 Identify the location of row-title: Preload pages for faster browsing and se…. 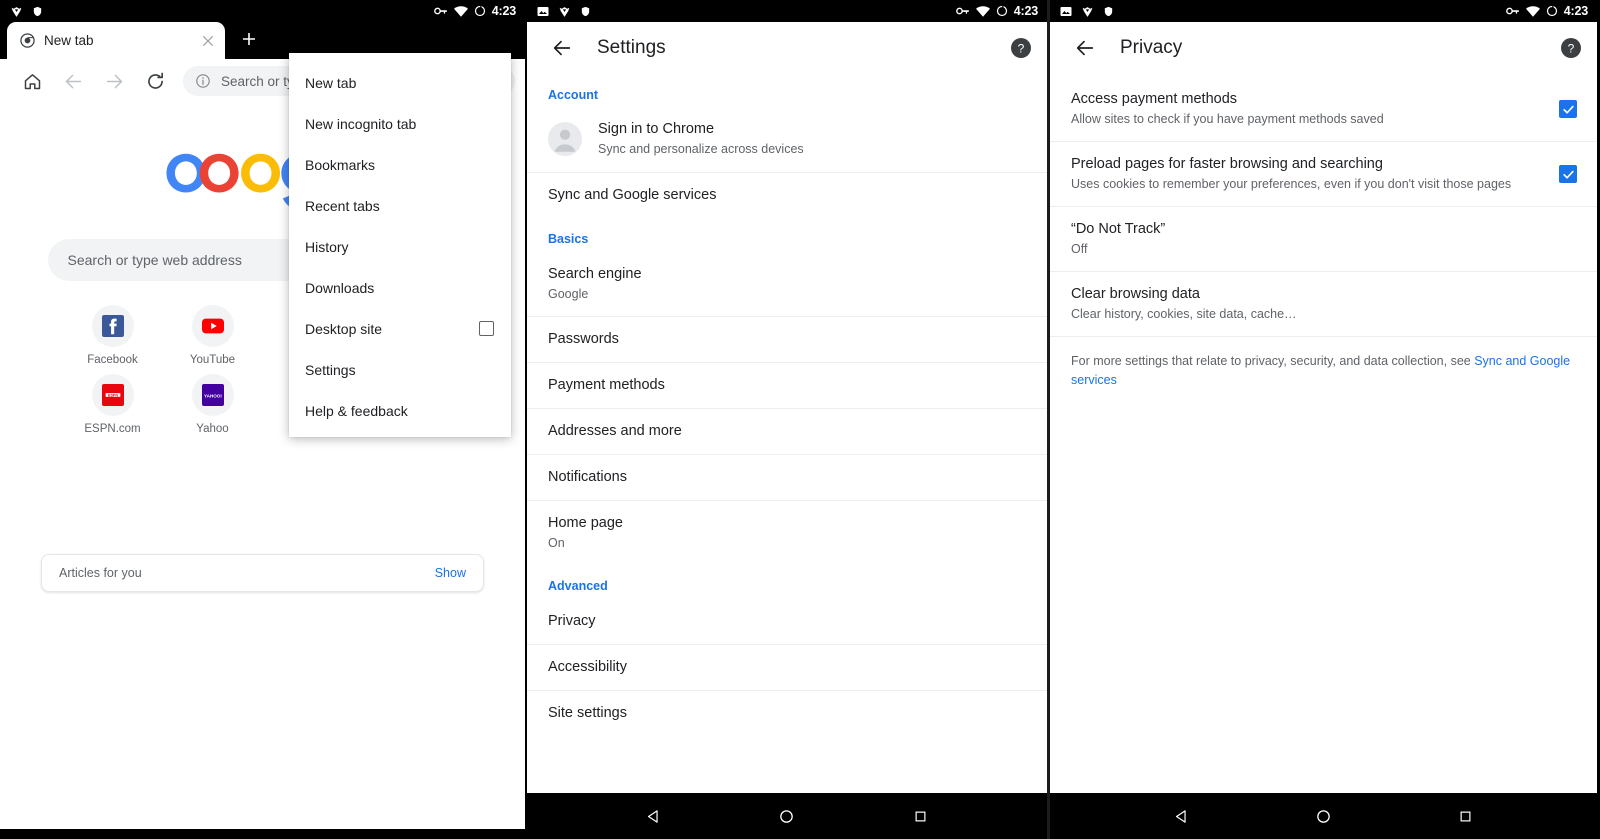
(1227, 164).